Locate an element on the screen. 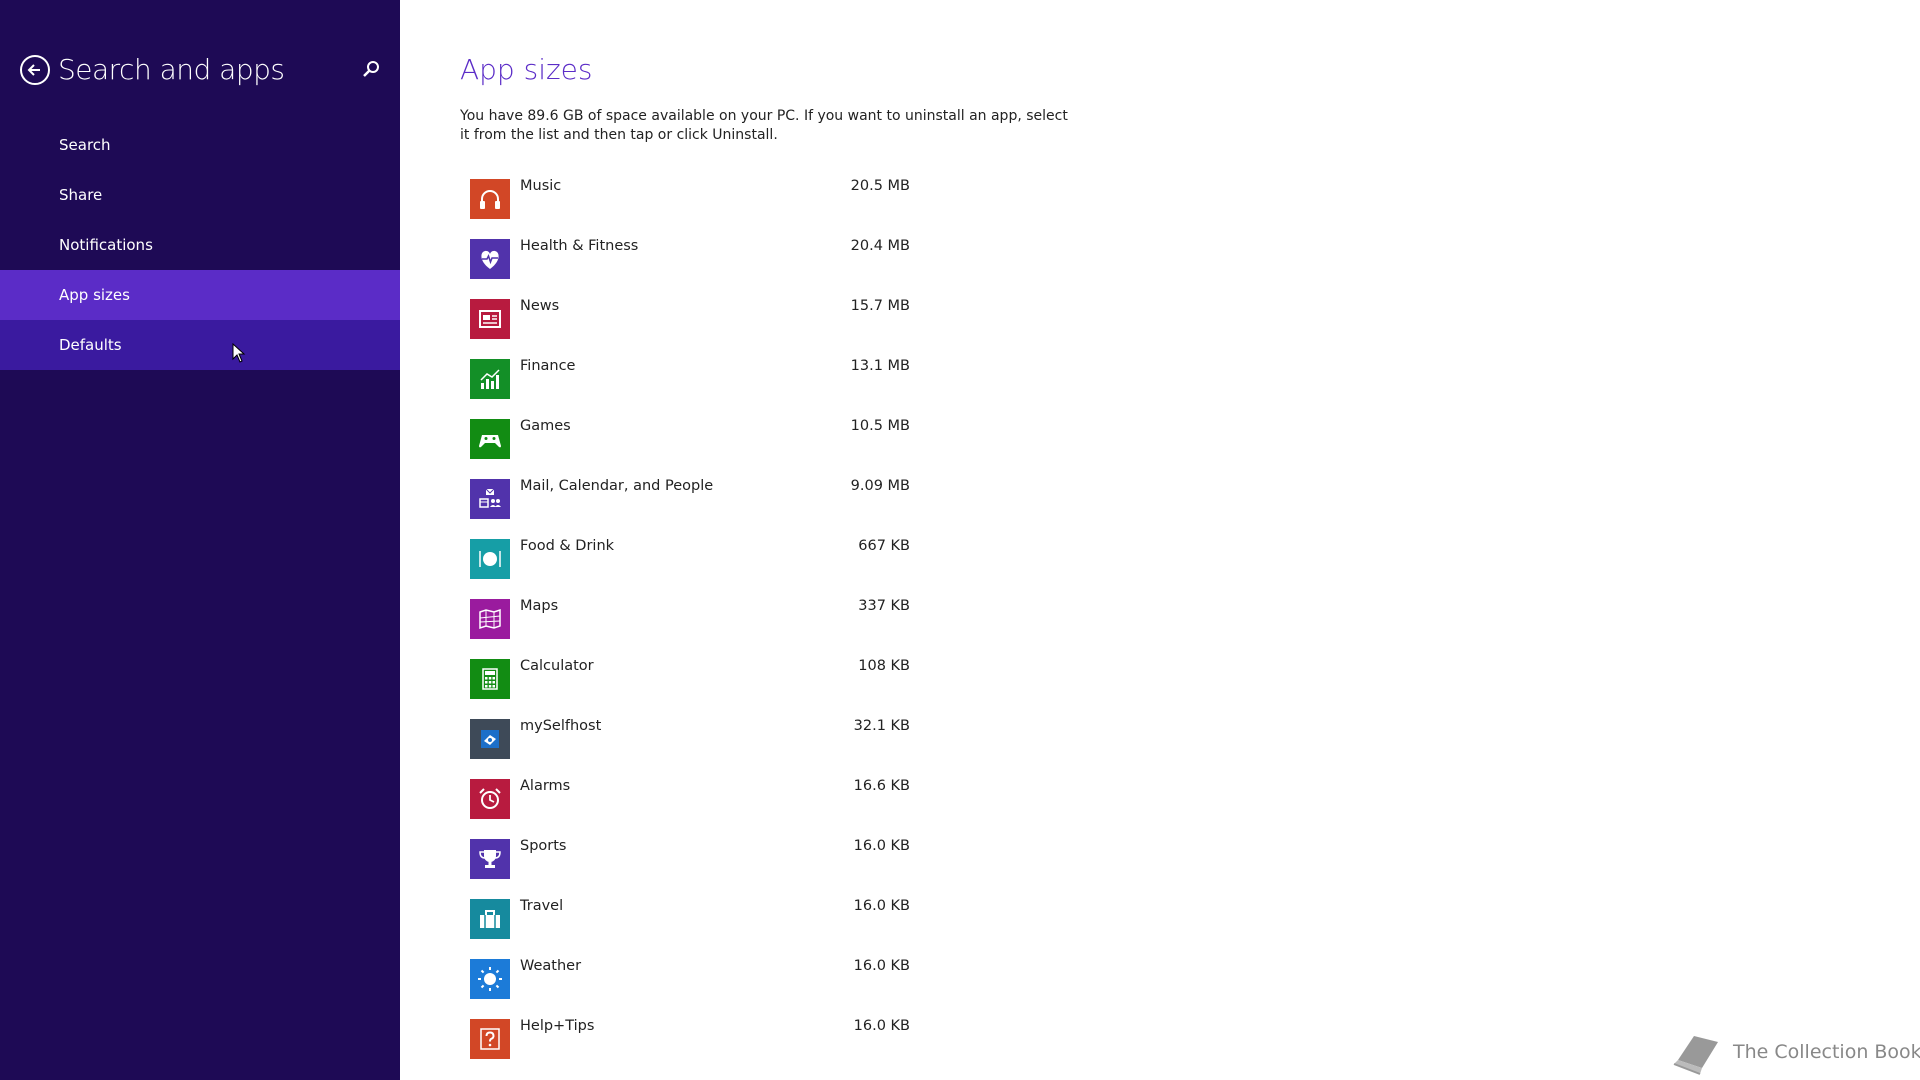 The width and height of the screenshot is (1920, 1080). app-name: Music is located at coordinates (541, 186).